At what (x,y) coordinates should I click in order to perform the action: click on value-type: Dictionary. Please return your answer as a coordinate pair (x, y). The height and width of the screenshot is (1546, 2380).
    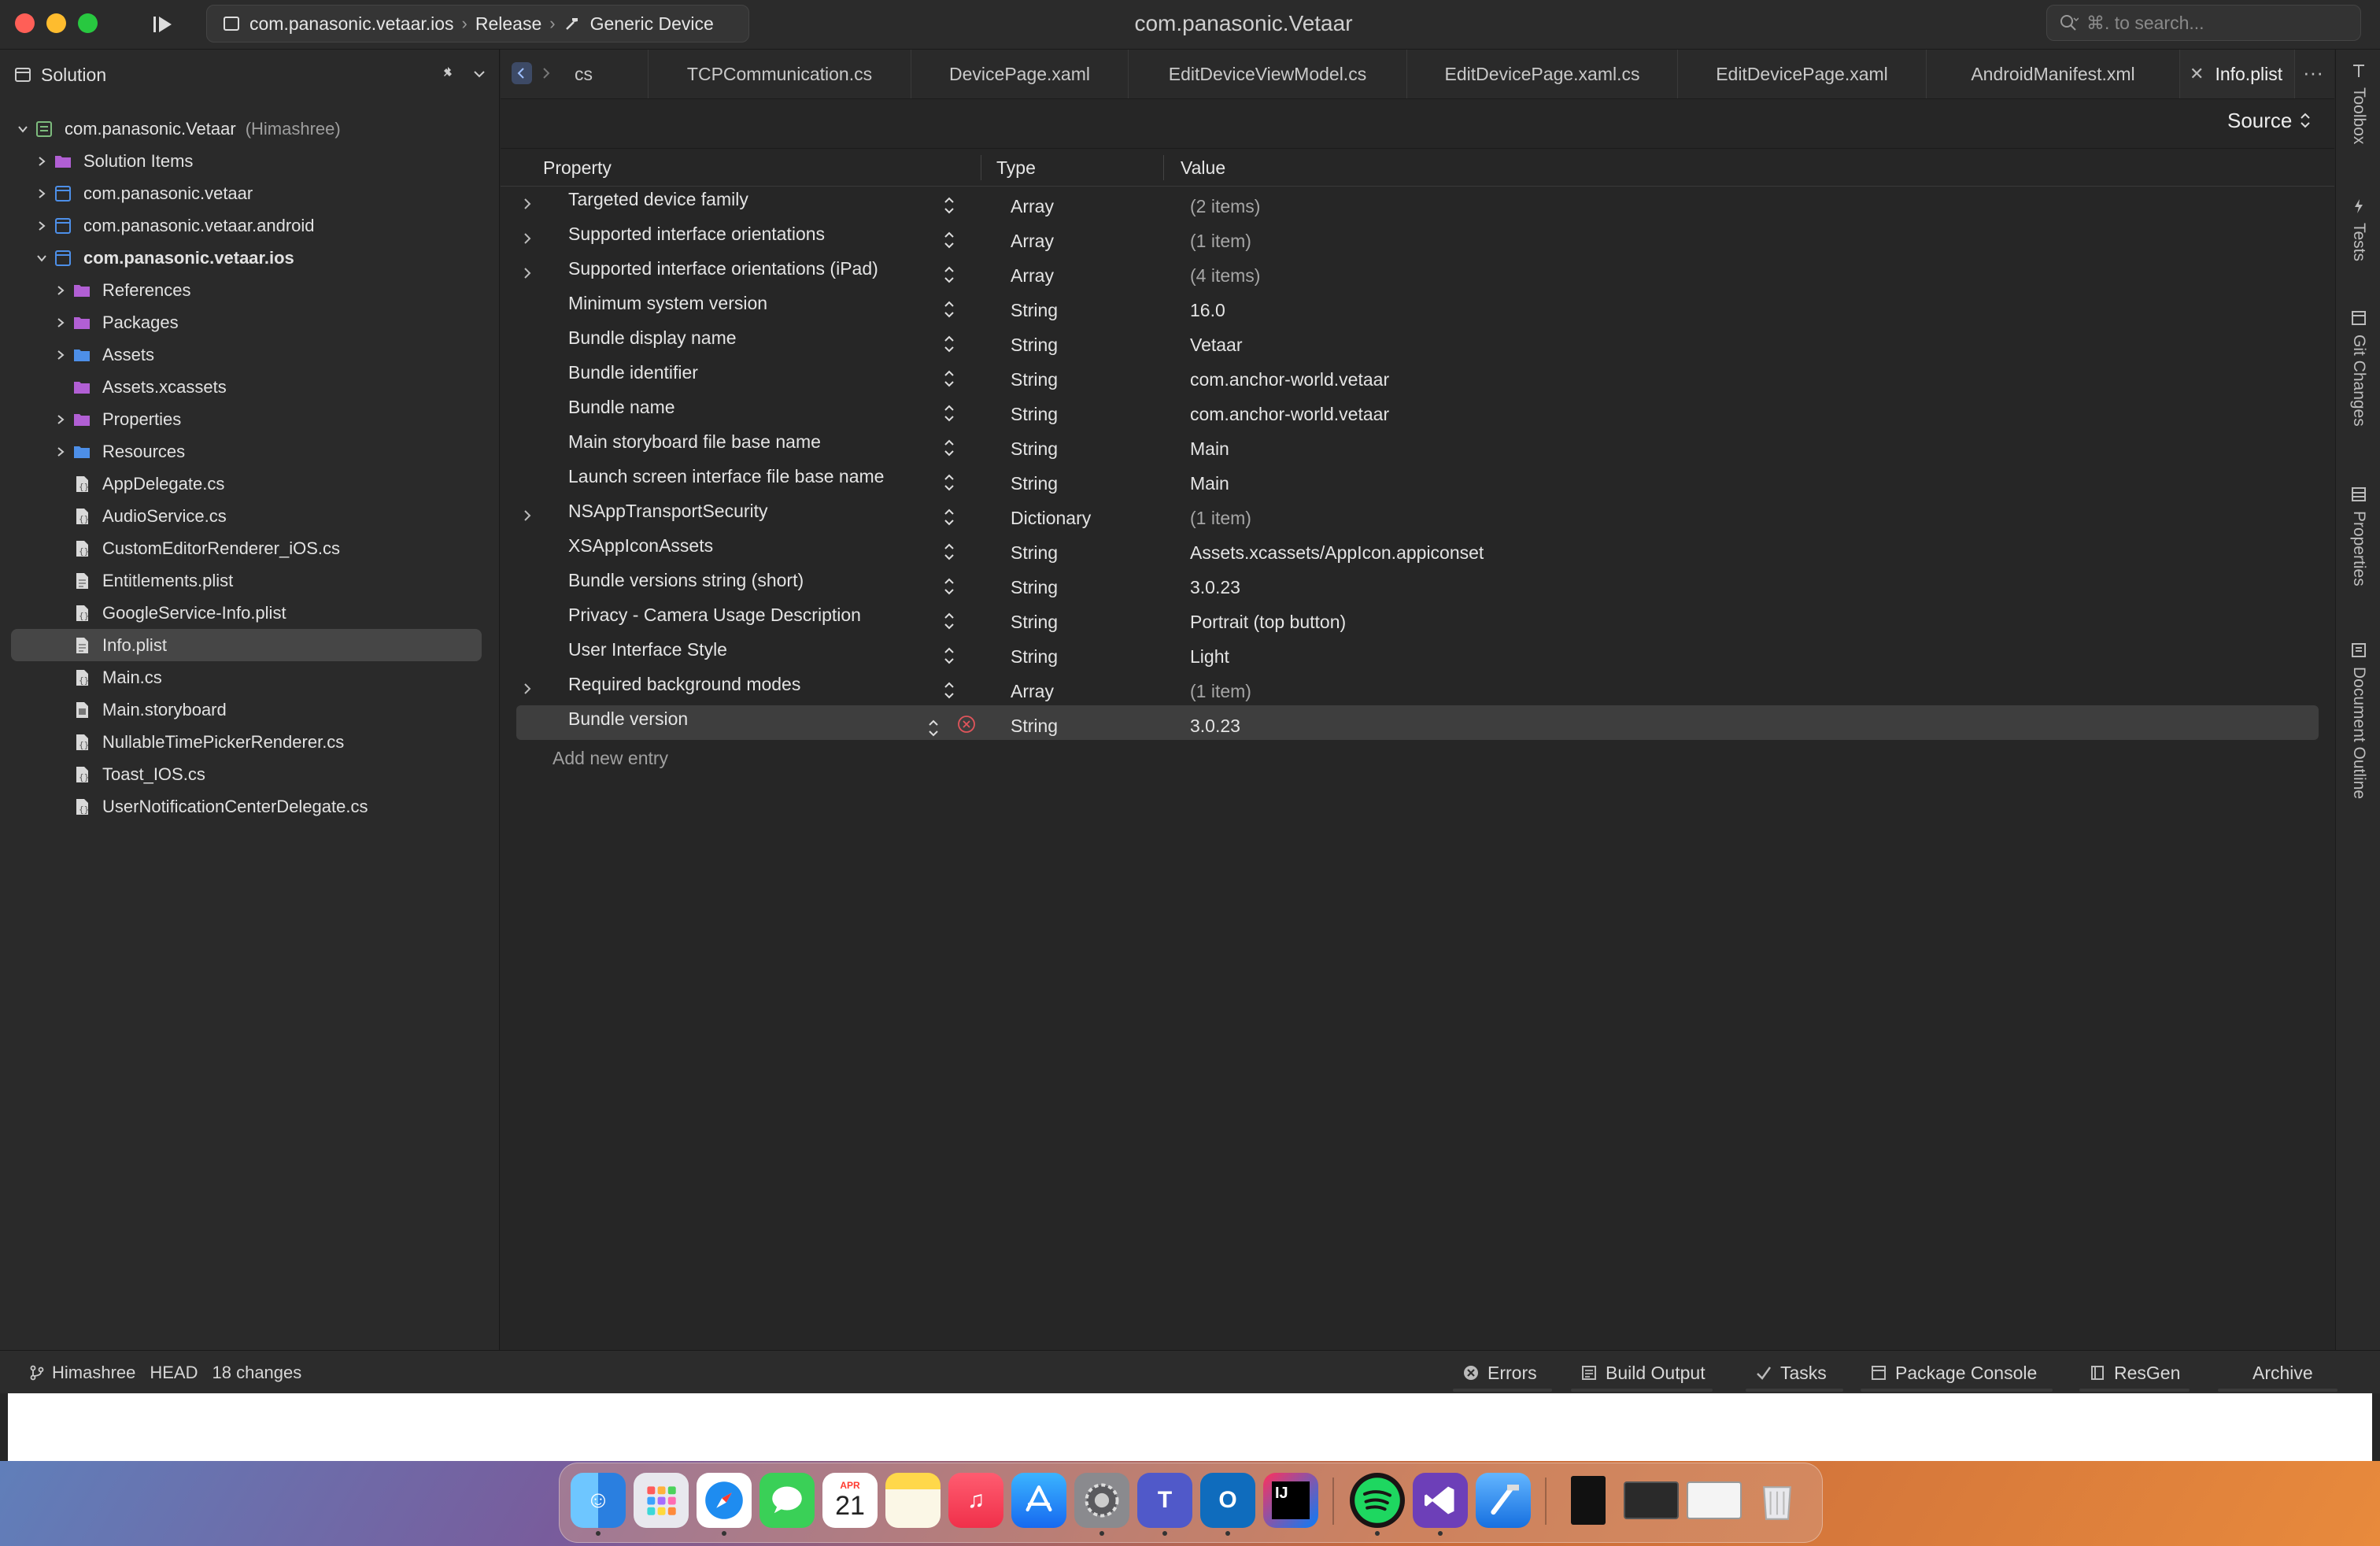
    Looking at the image, I should click on (1051, 519).